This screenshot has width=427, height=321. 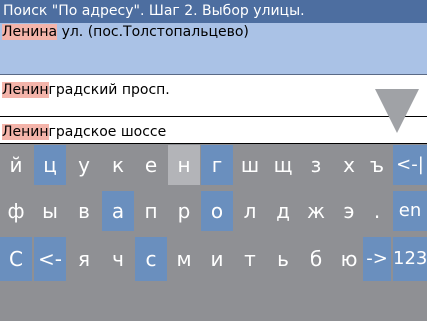 I want to click on key-с: с, so click(x=151, y=259).